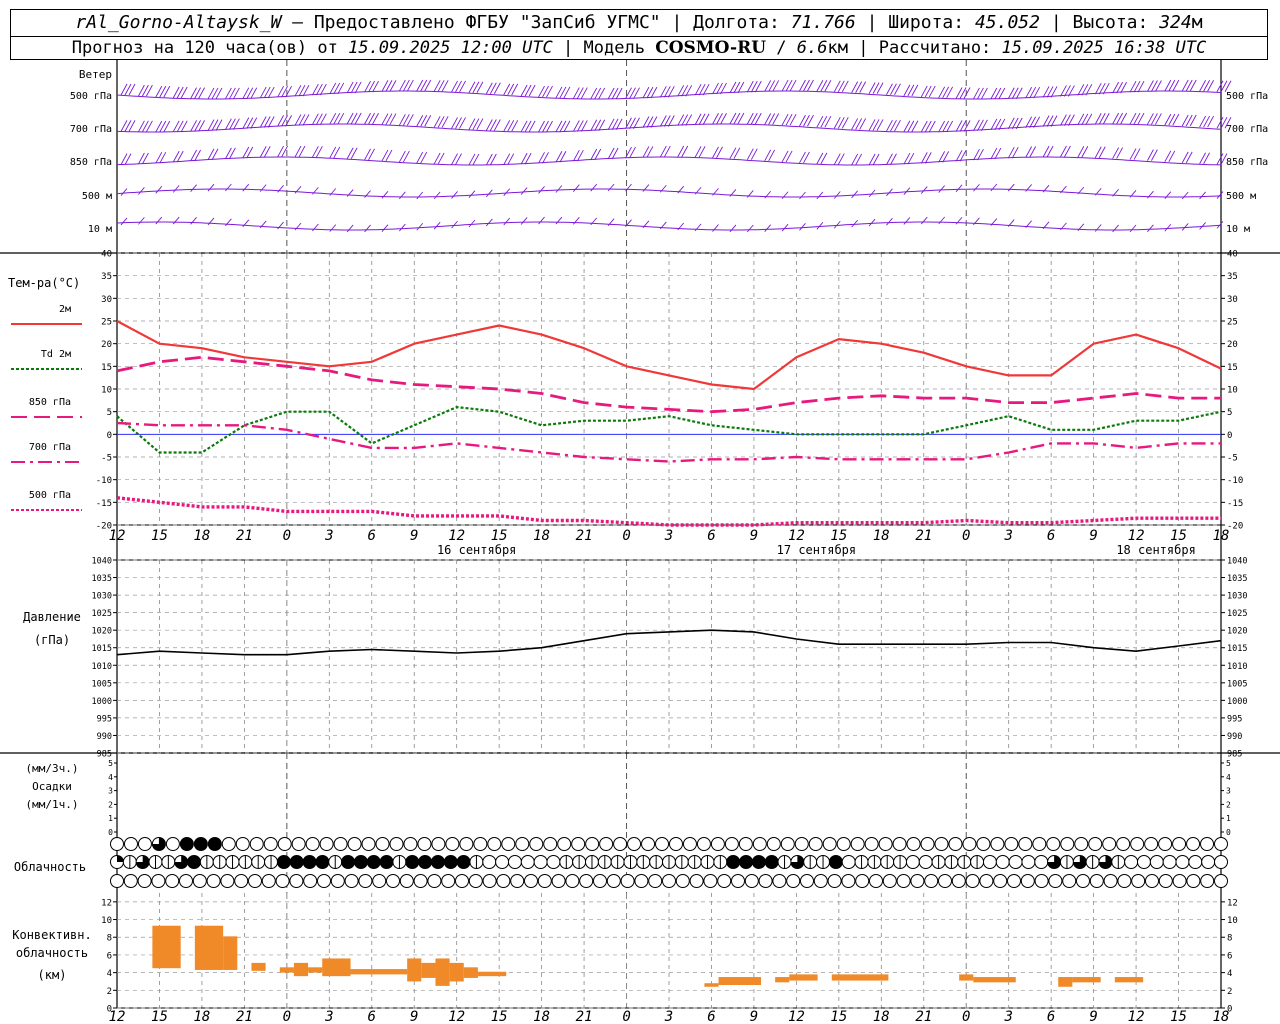 The width and height of the screenshot is (1280, 1024). Describe the element at coordinates (1232, 903) in the screenshot. I see `y-tick-label-right: 12` at that location.